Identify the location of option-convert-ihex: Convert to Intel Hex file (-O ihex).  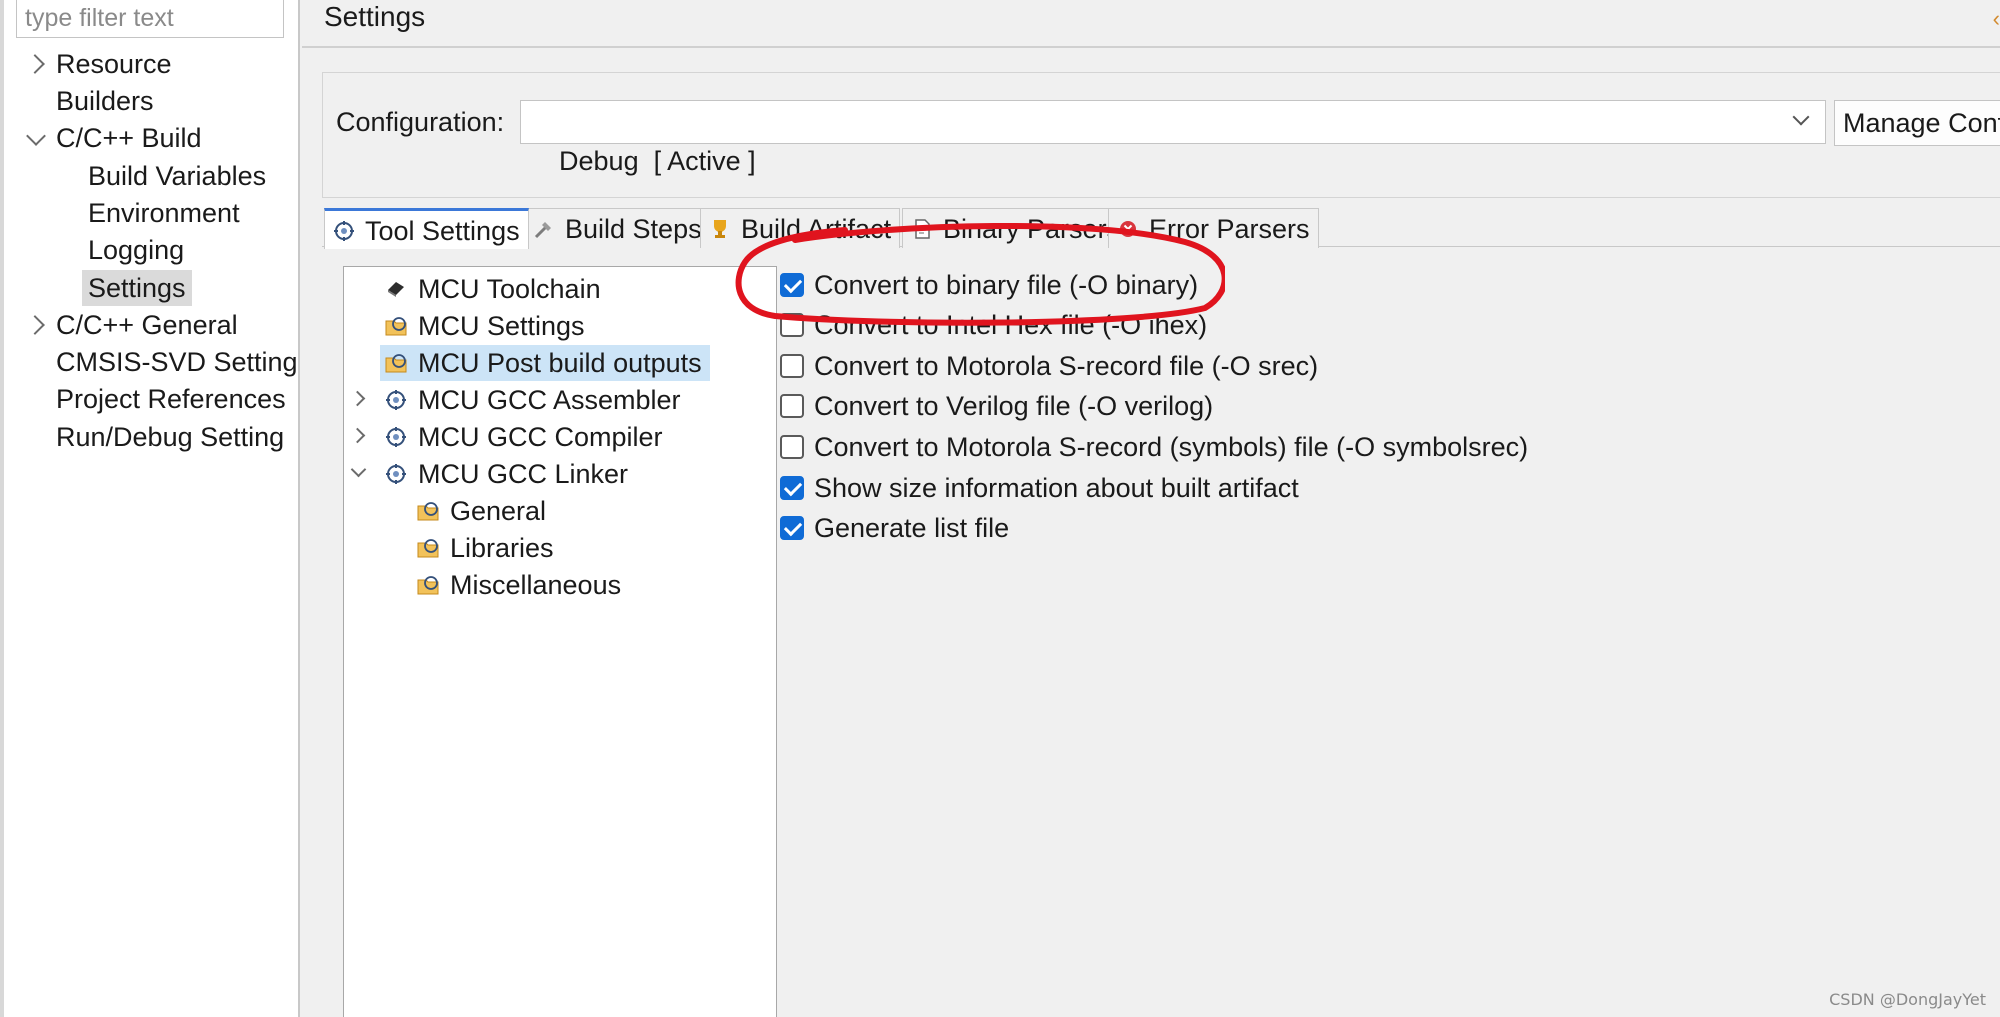
(993, 325).